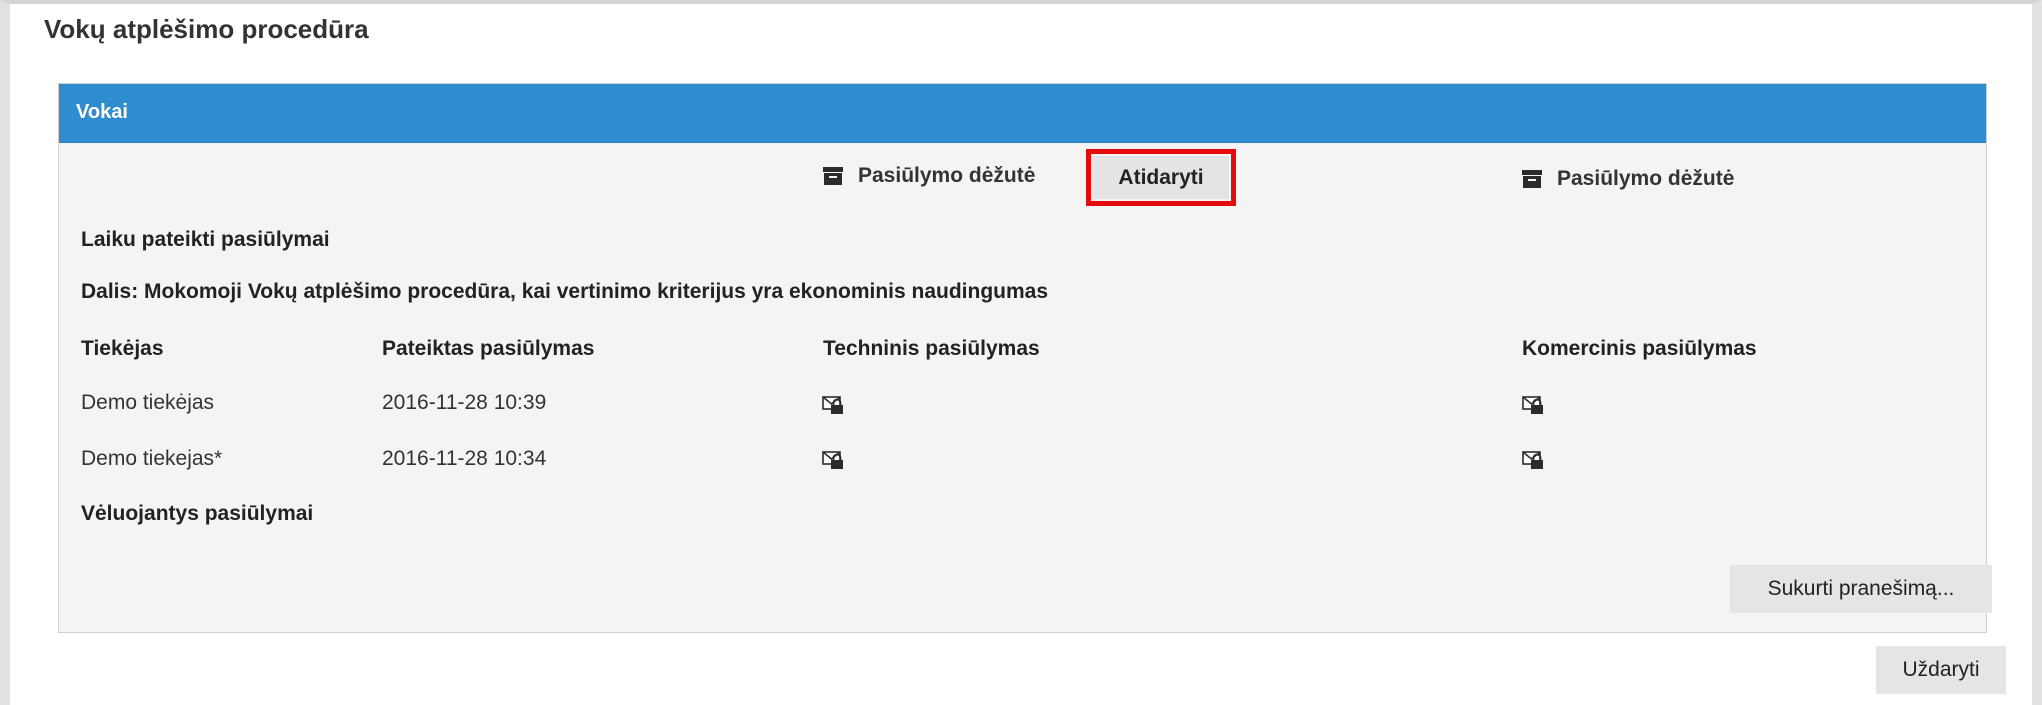 The height and width of the screenshot is (705, 2042). I want to click on col-header-technical: Techninis pasiūlymas, so click(931, 348).